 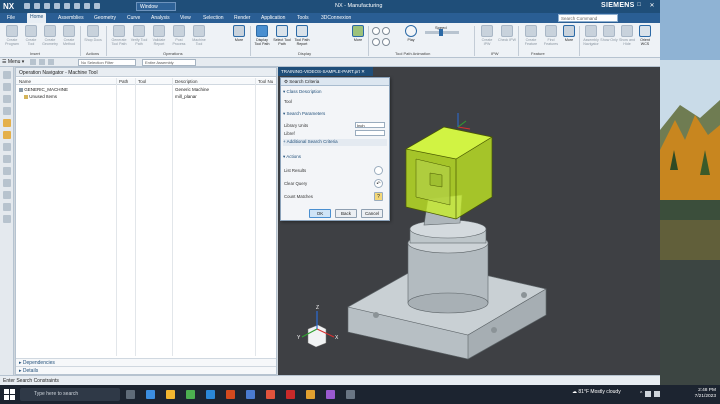 I want to click on details-panel: ▸ Details, so click(x=146, y=370).